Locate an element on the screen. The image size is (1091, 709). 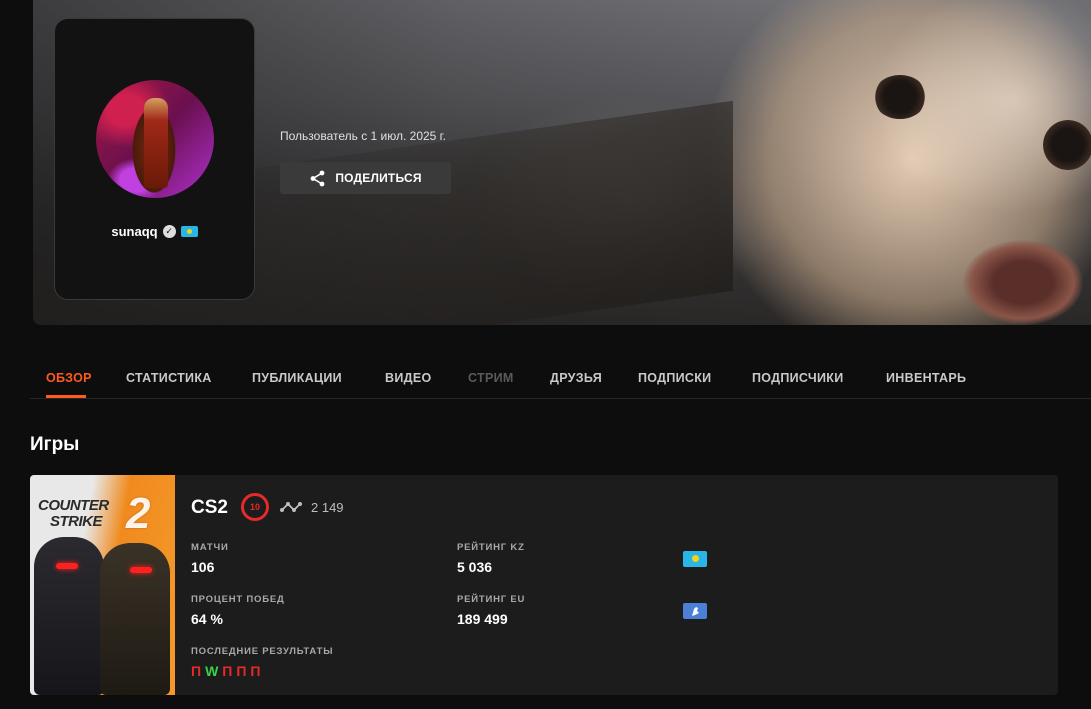
game-name: CS2 is located at coordinates (209, 507).